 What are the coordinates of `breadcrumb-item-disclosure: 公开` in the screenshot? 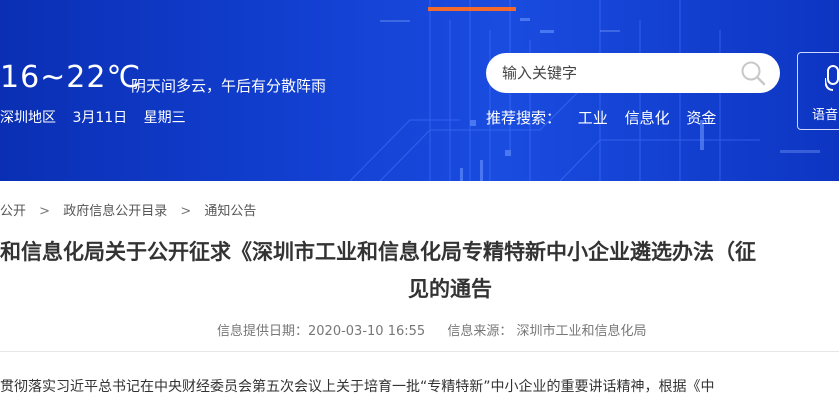 It's located at (13, 211).